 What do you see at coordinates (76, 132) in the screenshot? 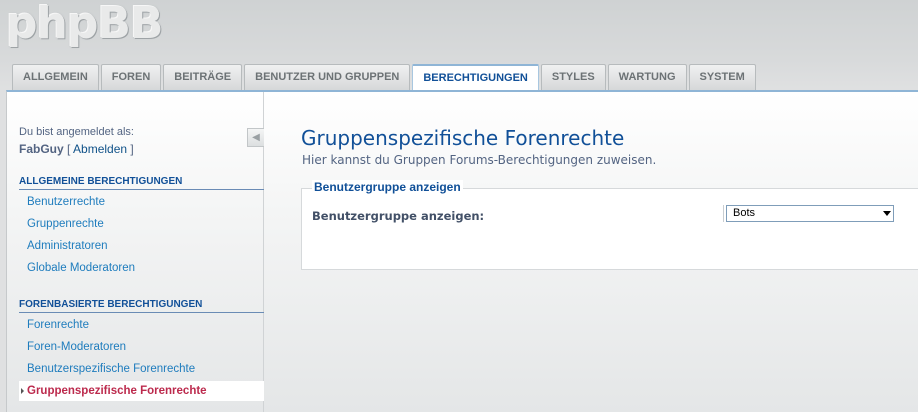
I see `login-label: Du bist angemeldet als:` at bounding box center [76, 132].